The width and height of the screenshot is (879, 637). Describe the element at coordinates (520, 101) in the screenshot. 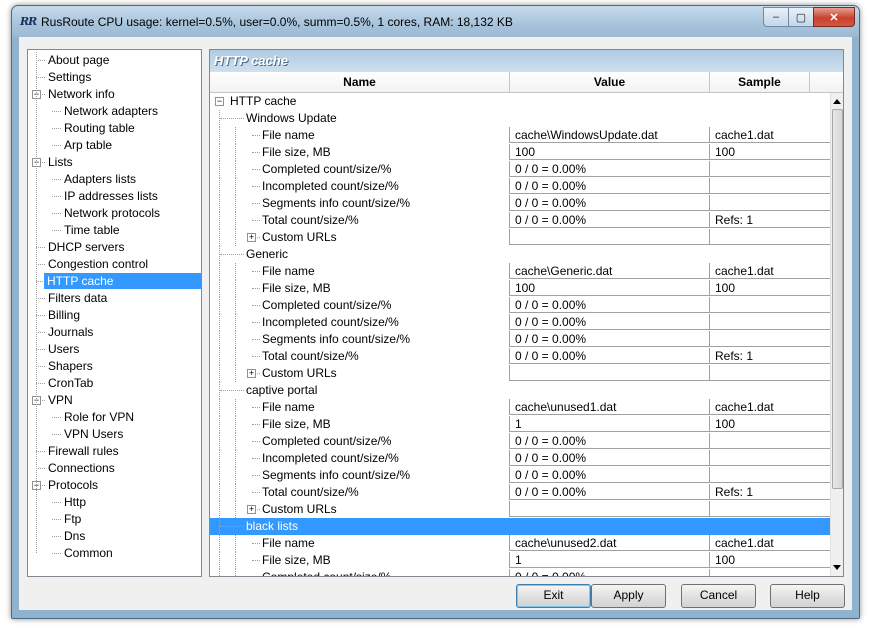

I see `group-row: − HTTP cache` at that location.